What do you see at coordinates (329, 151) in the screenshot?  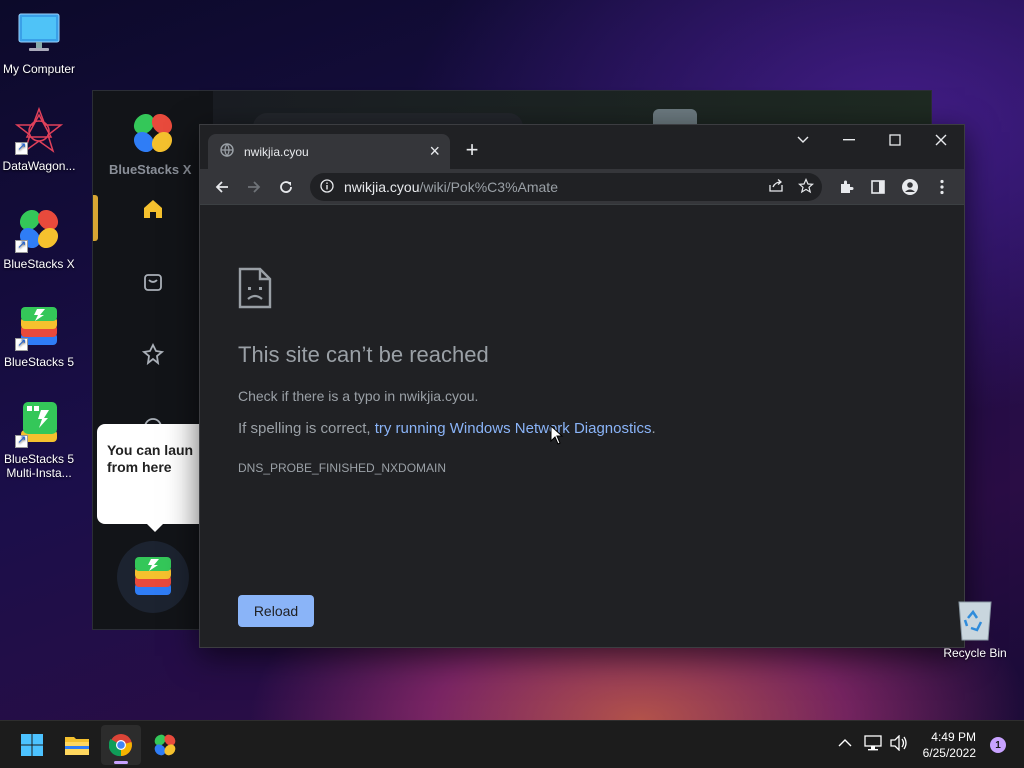 I see `browser-tab: nwikjia.cyou ×` at bounding box center [329, 151].